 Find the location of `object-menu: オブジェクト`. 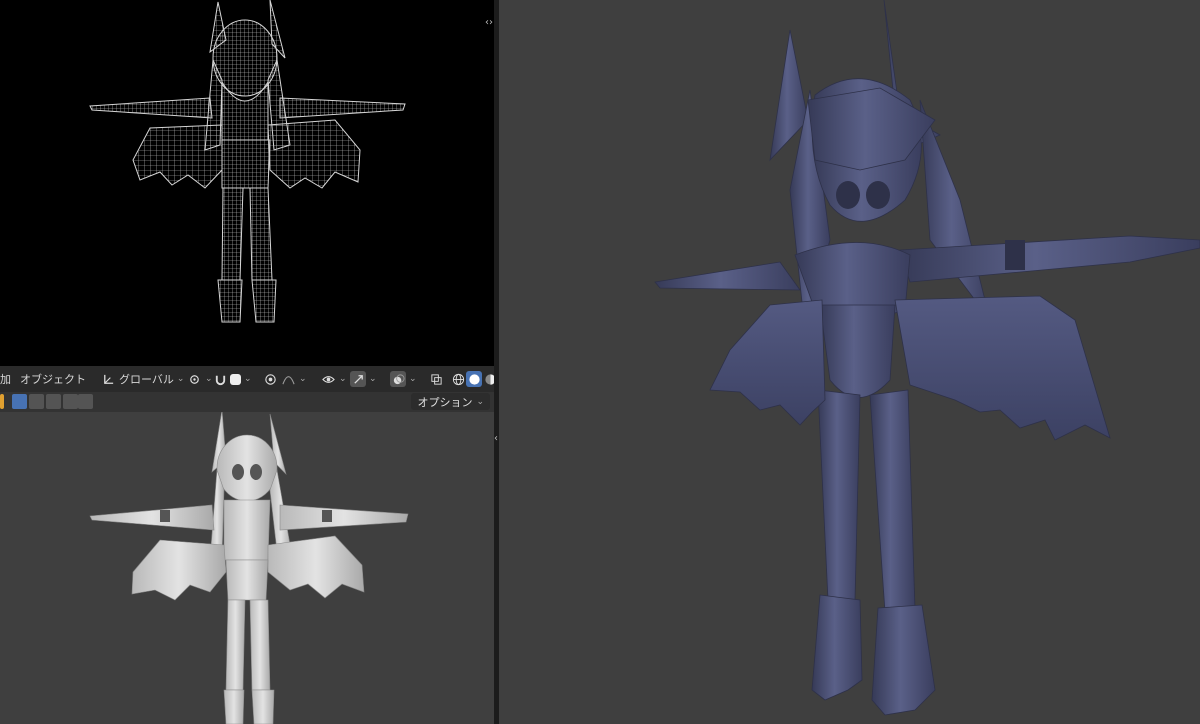

object-menu: オブジェクト is located at coordinates (53, 379).